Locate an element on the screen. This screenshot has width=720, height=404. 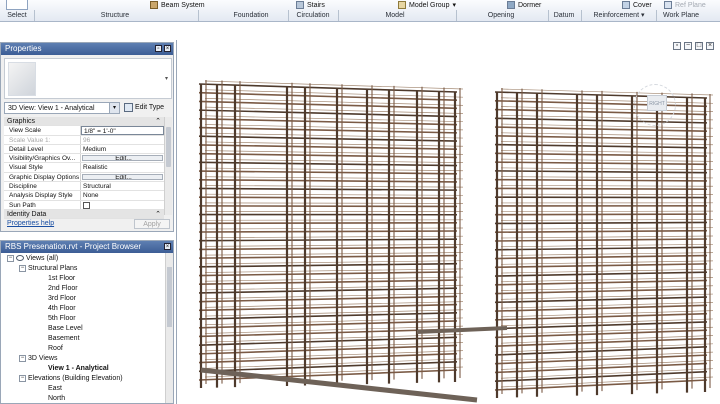
view-window-controls: ▫ − □ × is located at coordinates (693, 46).